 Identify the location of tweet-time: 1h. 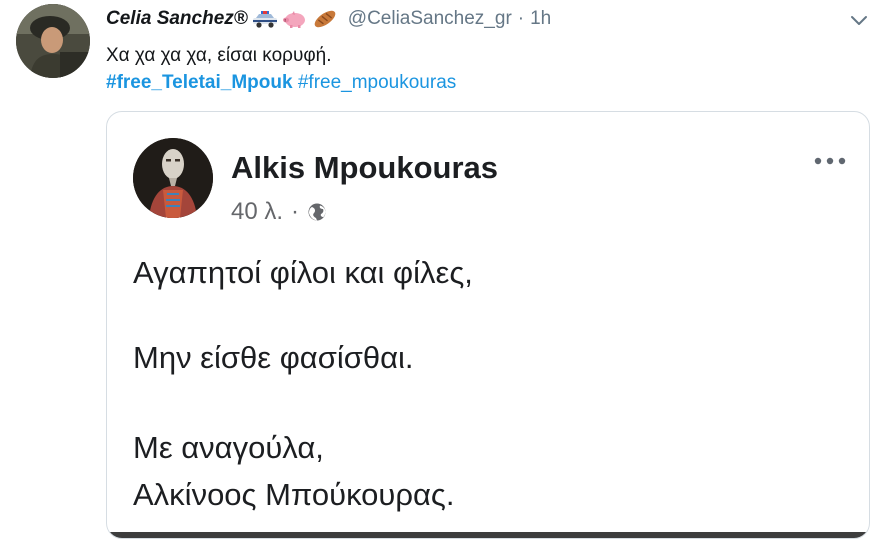
(540, 19).